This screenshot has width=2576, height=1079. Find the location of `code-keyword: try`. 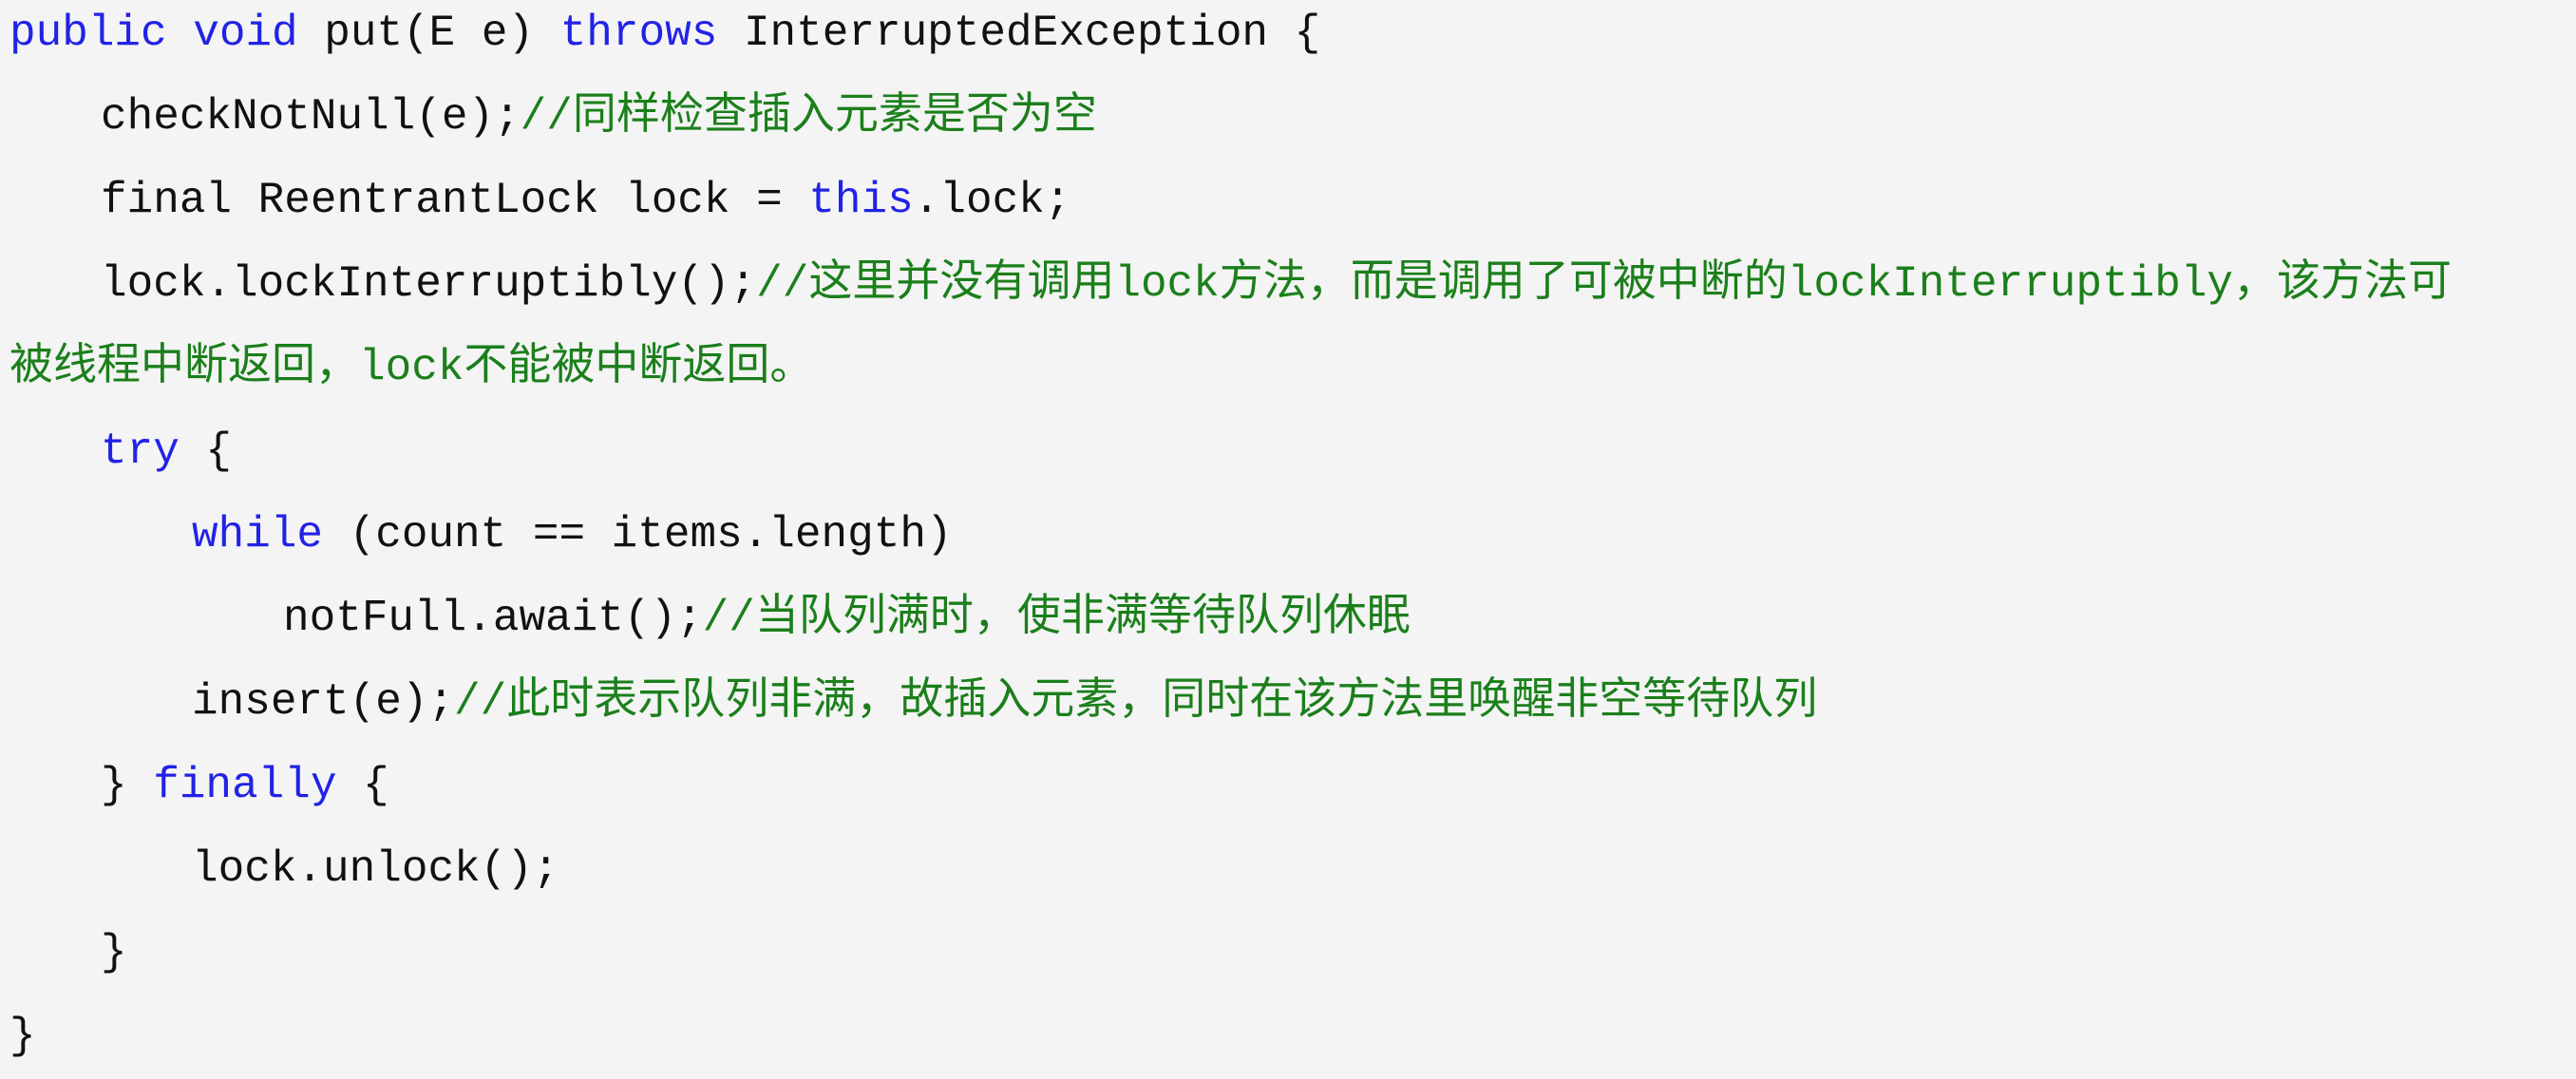

code-keyword: try is located at coordinates (140, 451).